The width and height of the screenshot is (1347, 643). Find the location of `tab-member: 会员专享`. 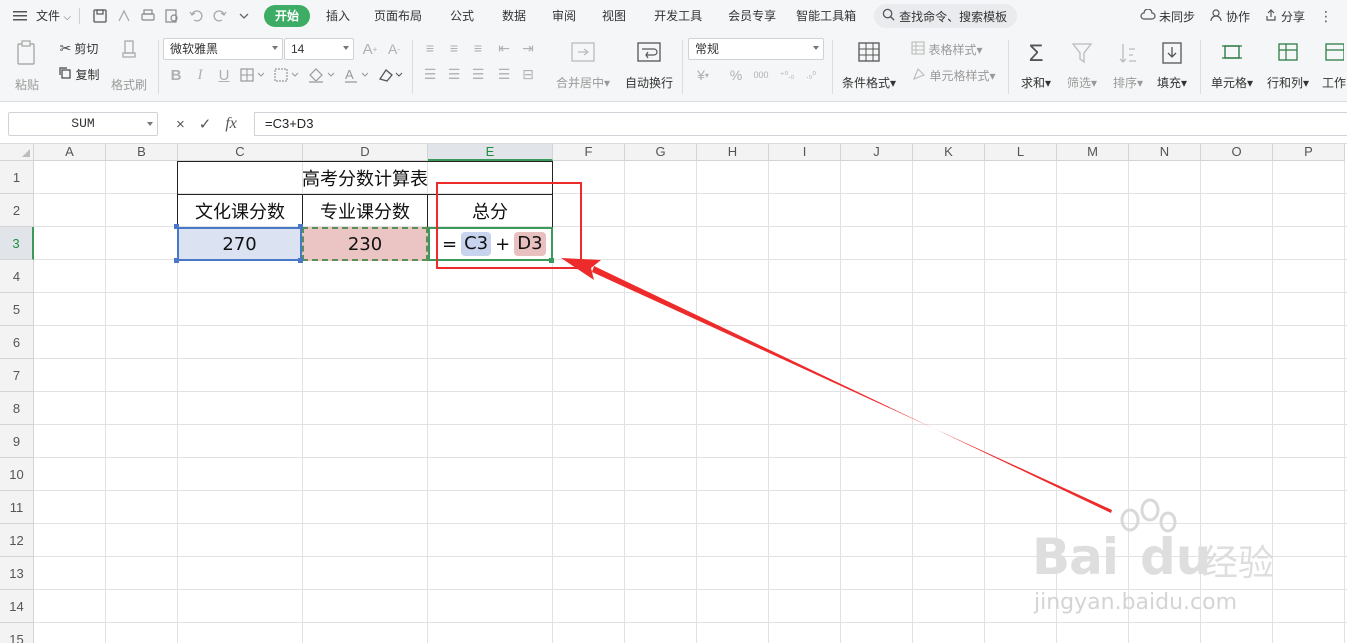

tab-member: 会员专享 is located at coordinates (752, 16).